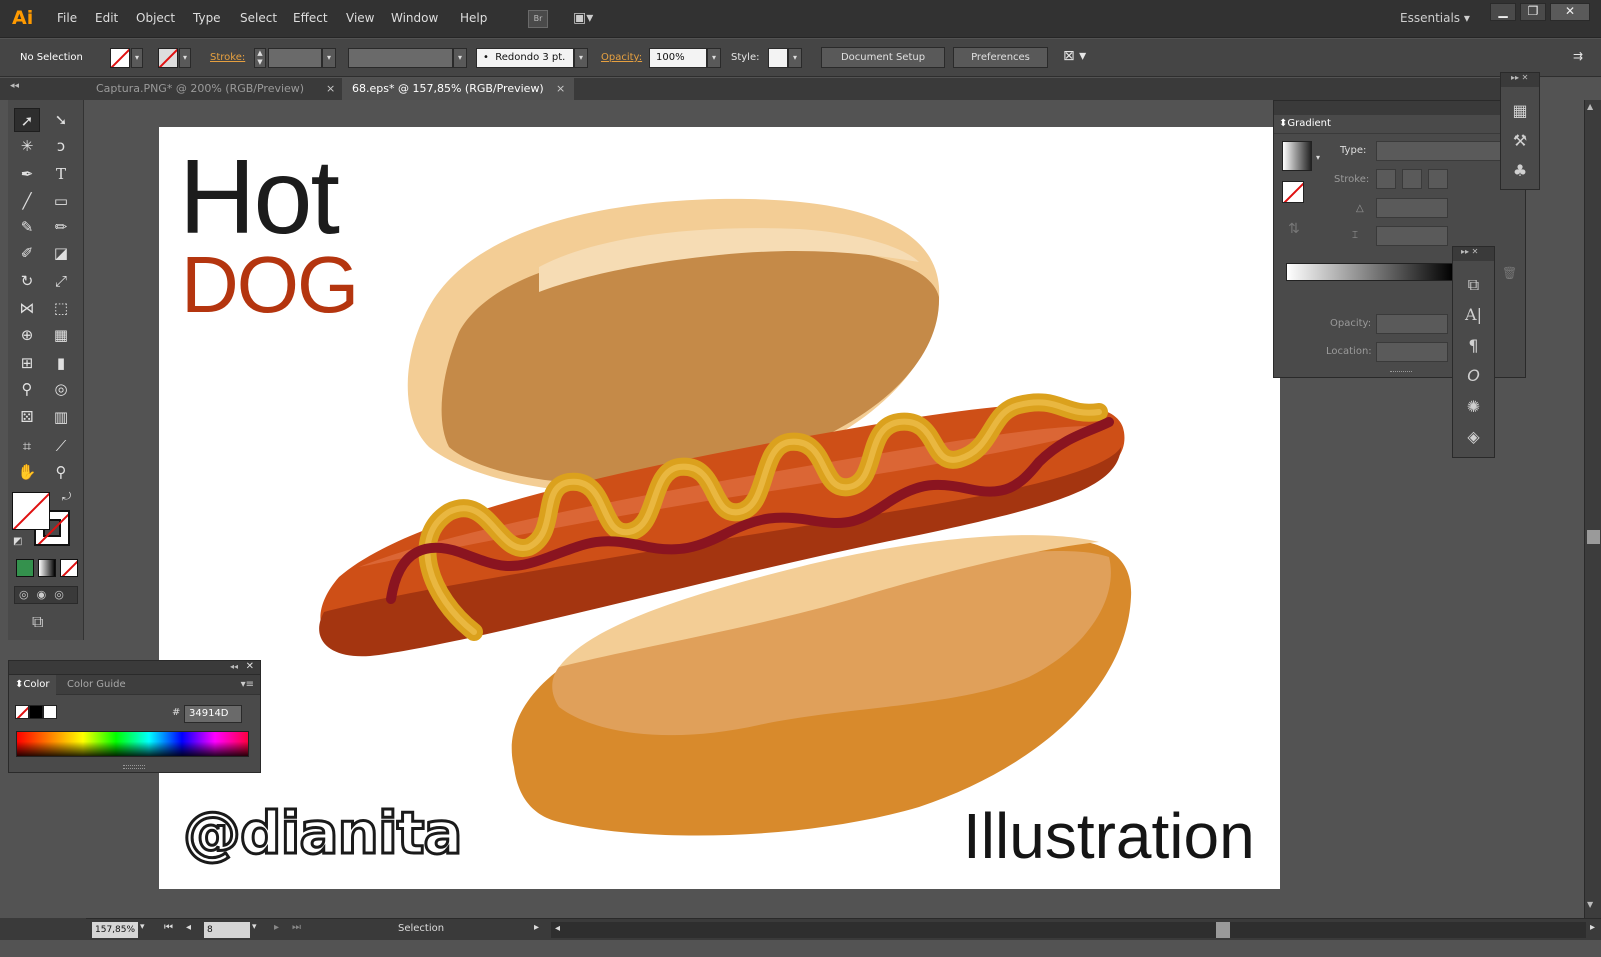 This screenshot has width=1601, height=957. What do you see at coordinates (61, 227) in the screenshot?
I see `pencil-tool: ✏` at bounding box center [61, 227].